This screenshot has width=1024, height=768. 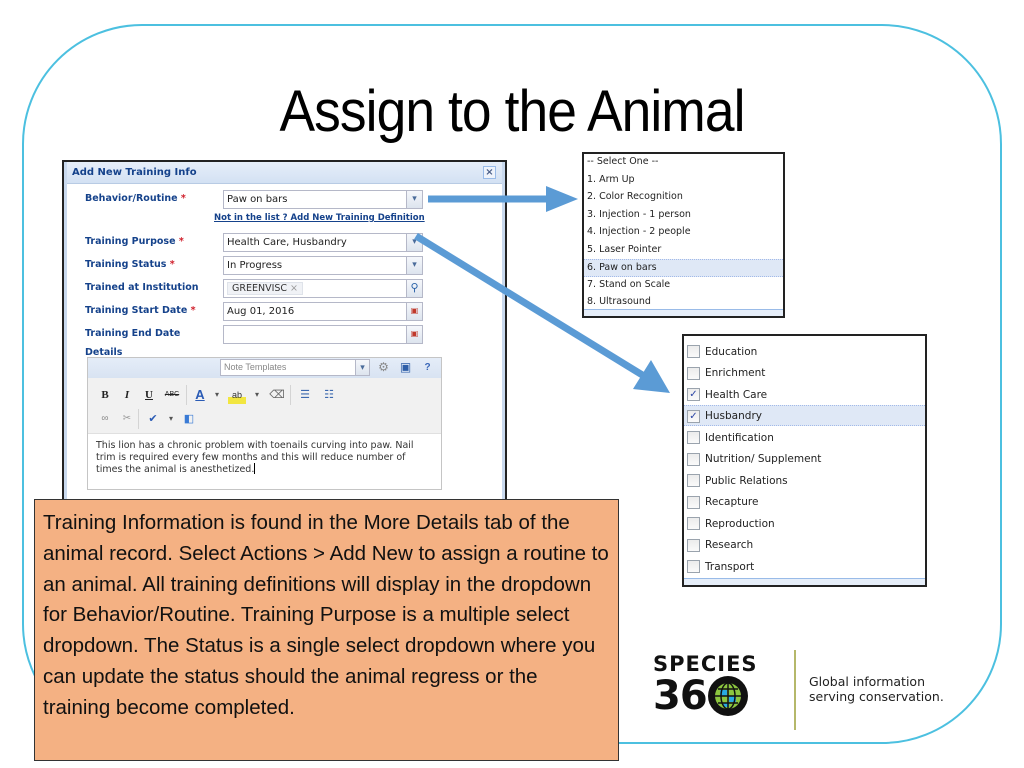 What do you see at coordinates (746, 480) in the screenshot?
I see `checklist-label: Public Relations` at bounding box center [746, 480].